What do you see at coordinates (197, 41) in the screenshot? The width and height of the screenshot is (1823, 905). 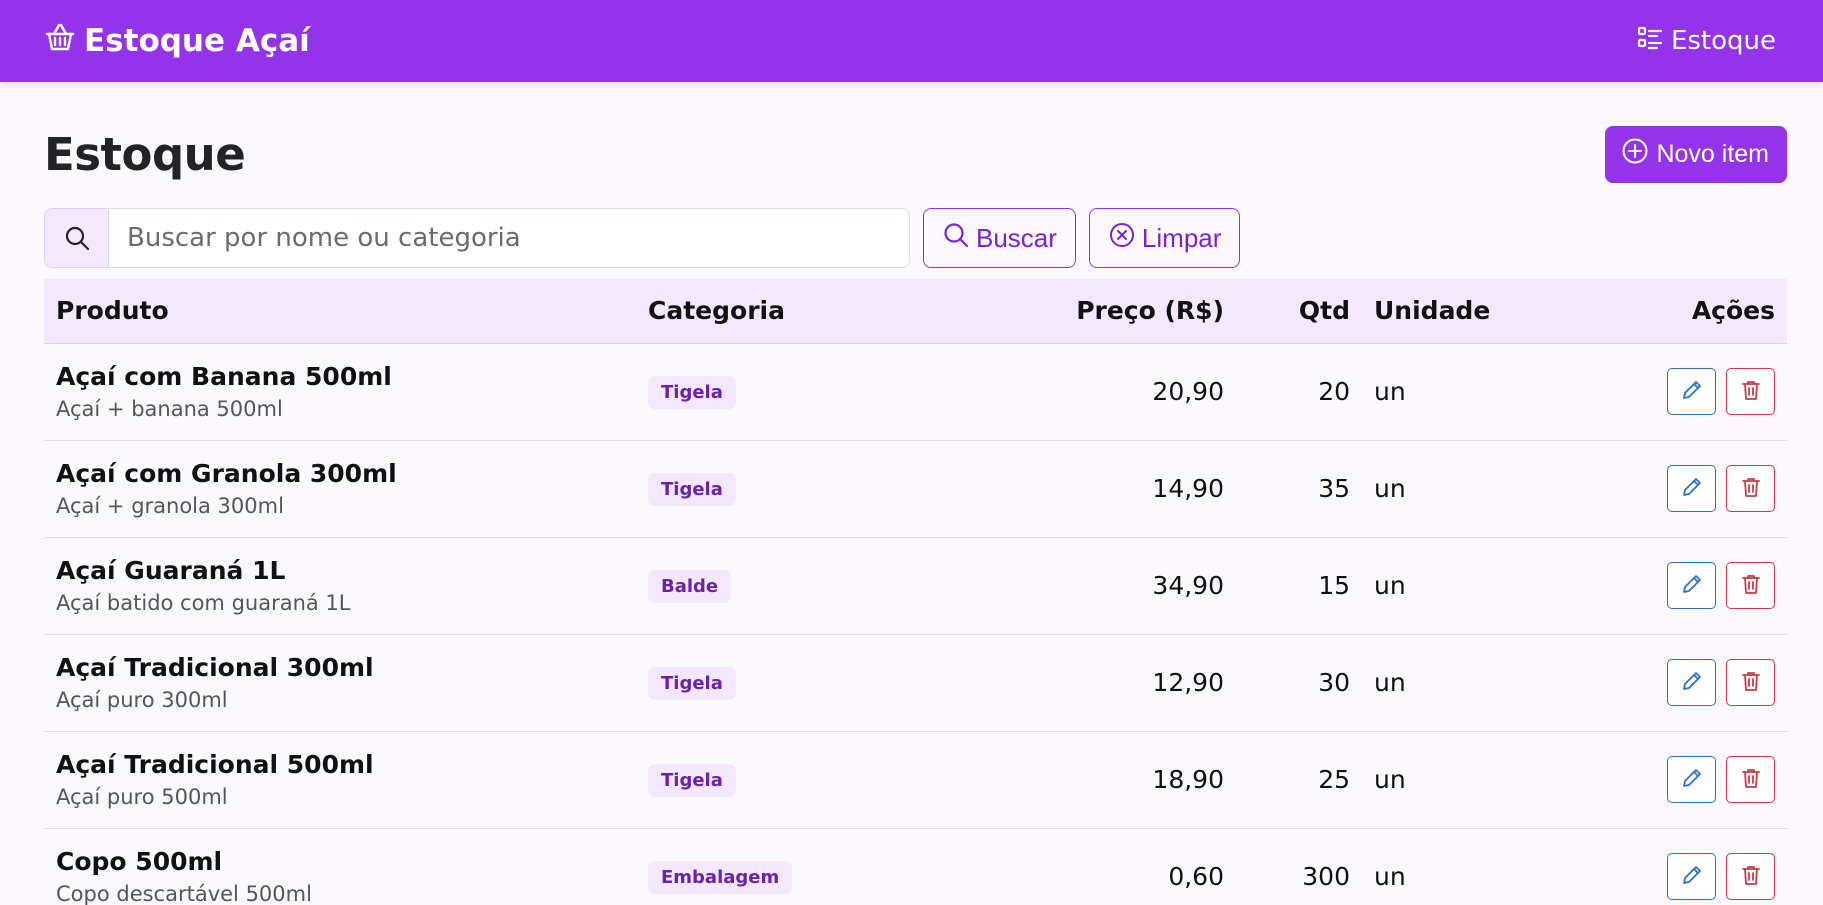 I see `brand-text: Estoque Açaí` at bounding box center [197, 41].